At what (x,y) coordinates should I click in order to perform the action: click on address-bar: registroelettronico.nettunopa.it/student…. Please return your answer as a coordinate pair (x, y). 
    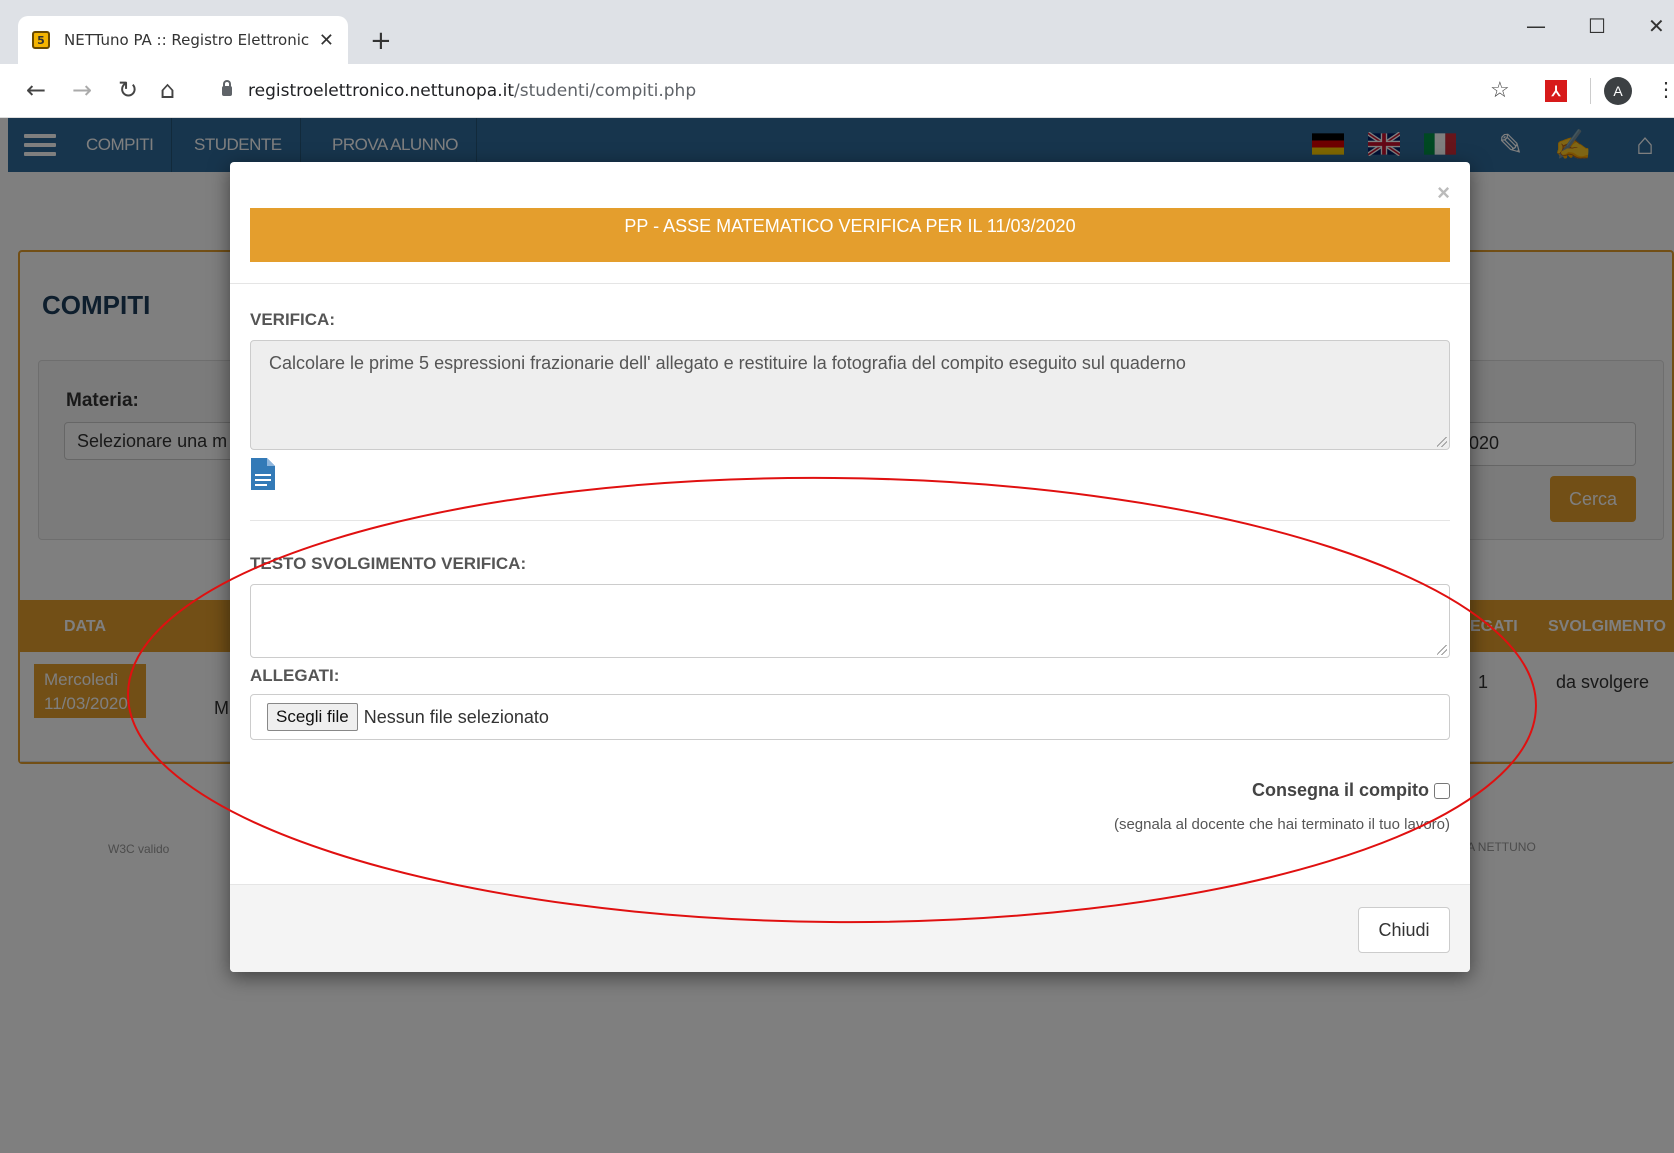
    Looking at the image, I should click on (860, 91).